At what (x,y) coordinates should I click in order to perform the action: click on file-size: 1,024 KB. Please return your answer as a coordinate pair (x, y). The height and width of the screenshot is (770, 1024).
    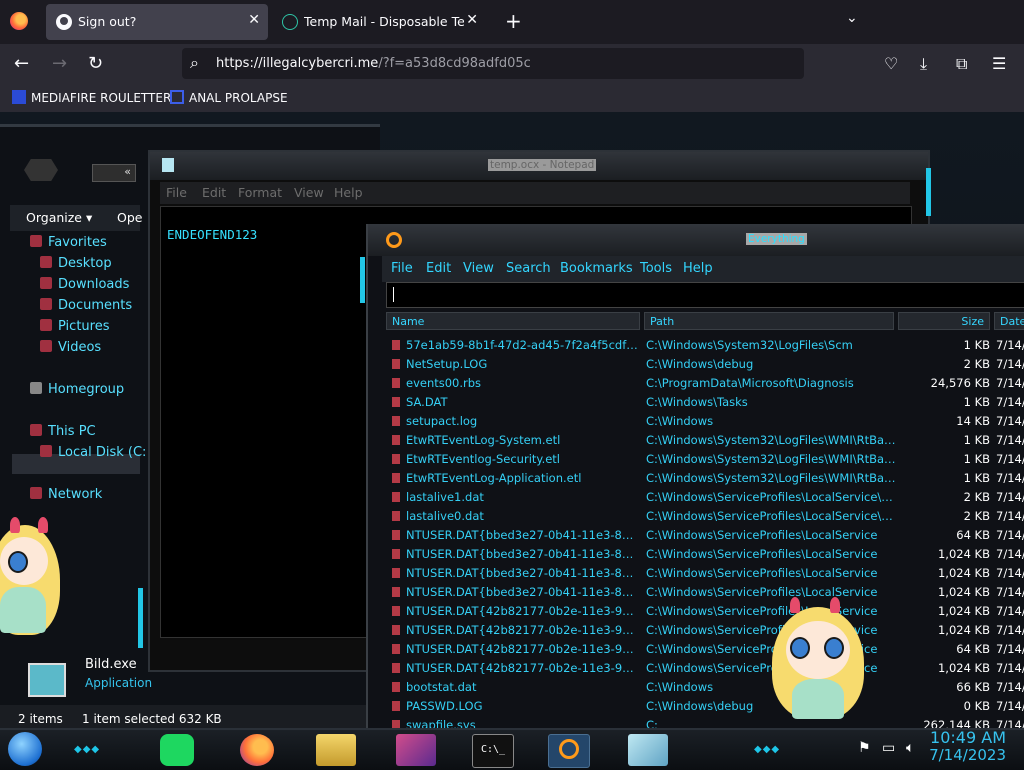
    Looking at the image, I should click on (963, 592).